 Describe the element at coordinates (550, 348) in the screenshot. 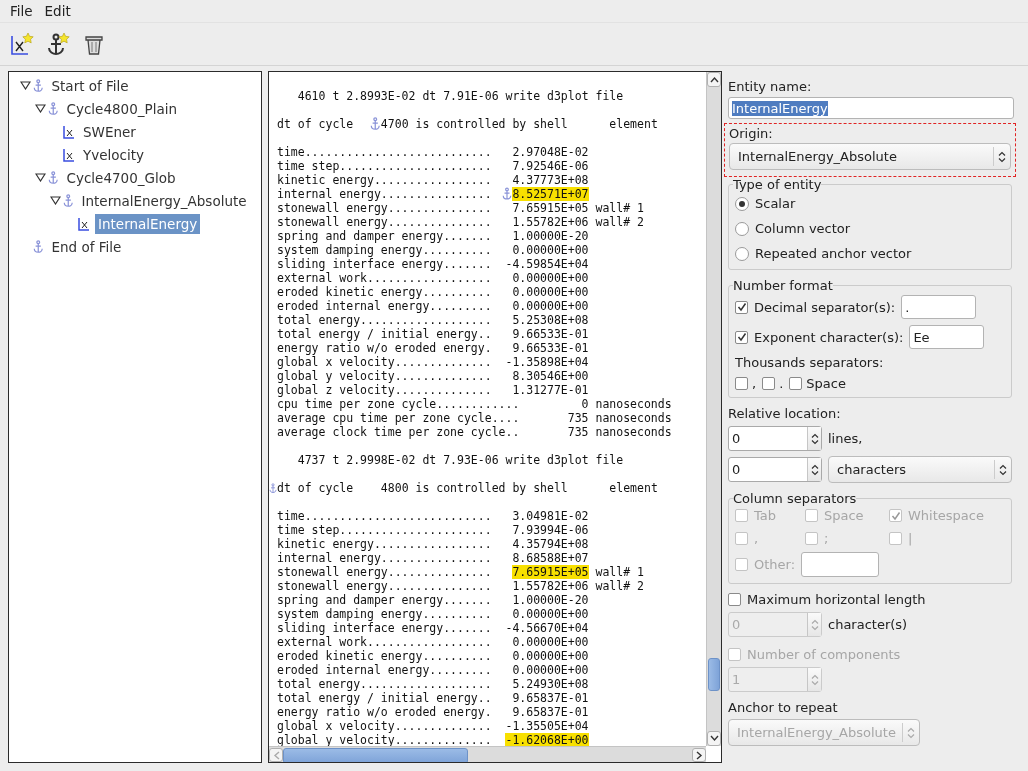

I see `quantity-value: 9.66533E-01` at that location.